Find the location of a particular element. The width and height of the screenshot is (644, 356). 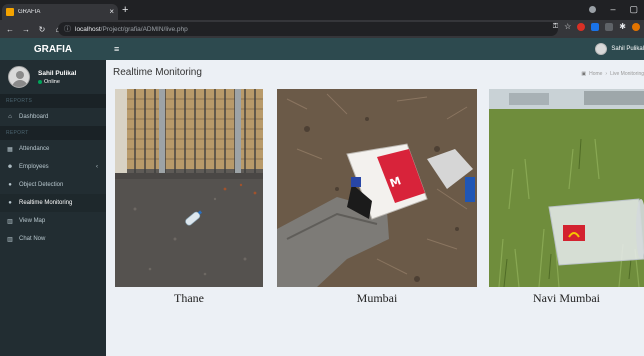

online-dot-icon is located at coordinates (40, 81).